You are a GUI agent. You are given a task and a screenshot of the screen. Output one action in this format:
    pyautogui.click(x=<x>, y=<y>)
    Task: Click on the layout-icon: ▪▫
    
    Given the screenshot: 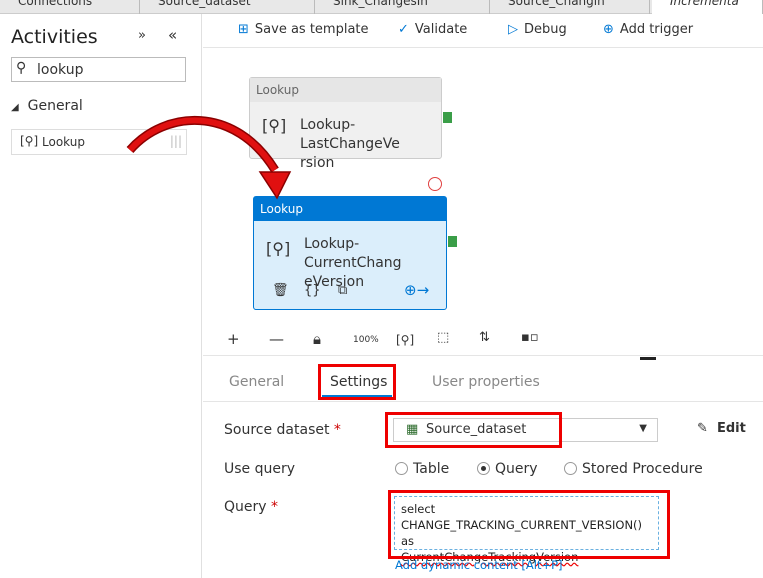 What is the action you would take?
    pyautogui.click(x=530, y=337)
    